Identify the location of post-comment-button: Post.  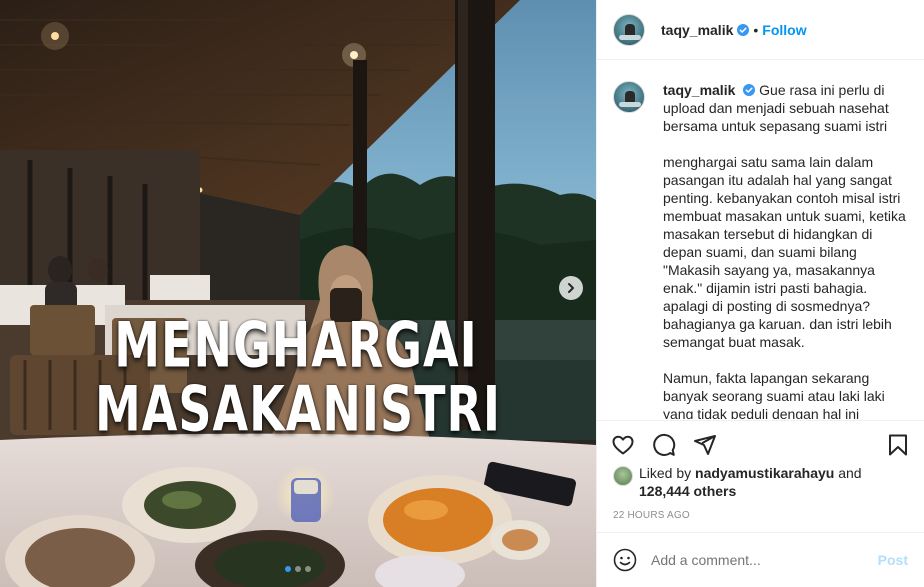
(893, 560).